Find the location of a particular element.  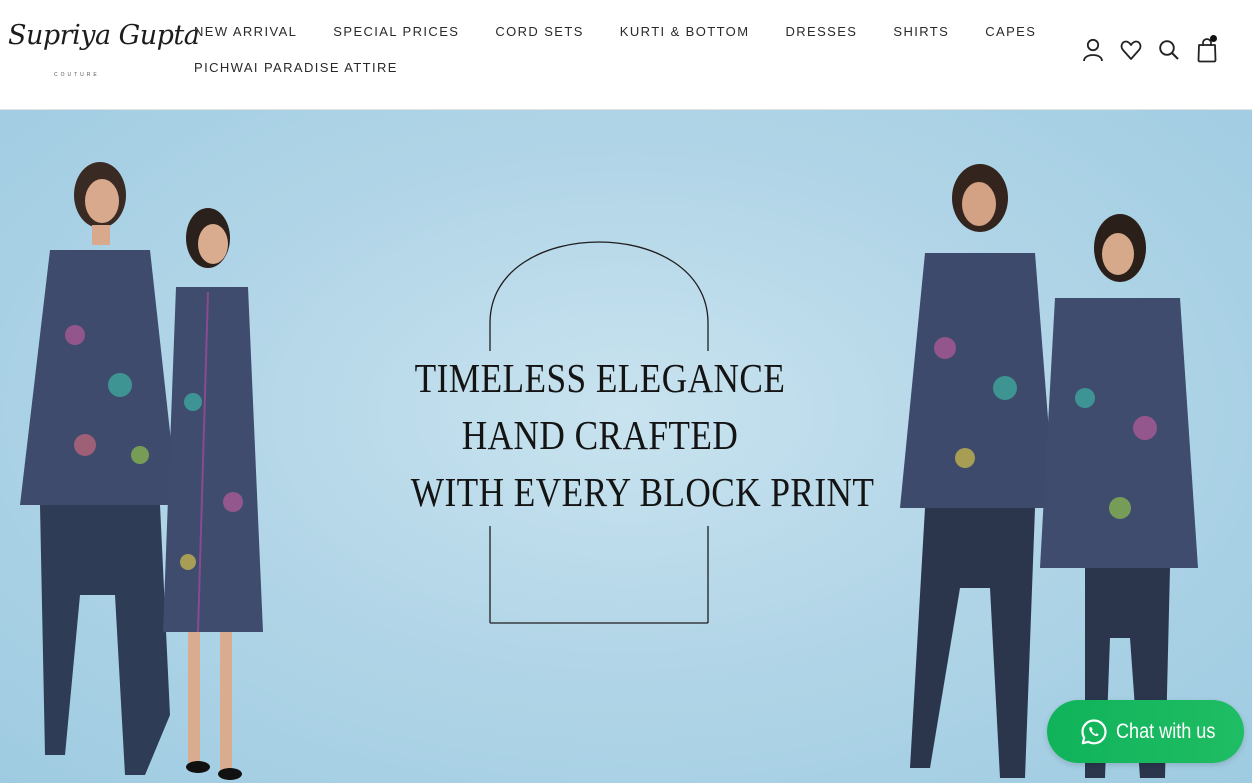

heart-icon is located at coordinates (1131, 50).